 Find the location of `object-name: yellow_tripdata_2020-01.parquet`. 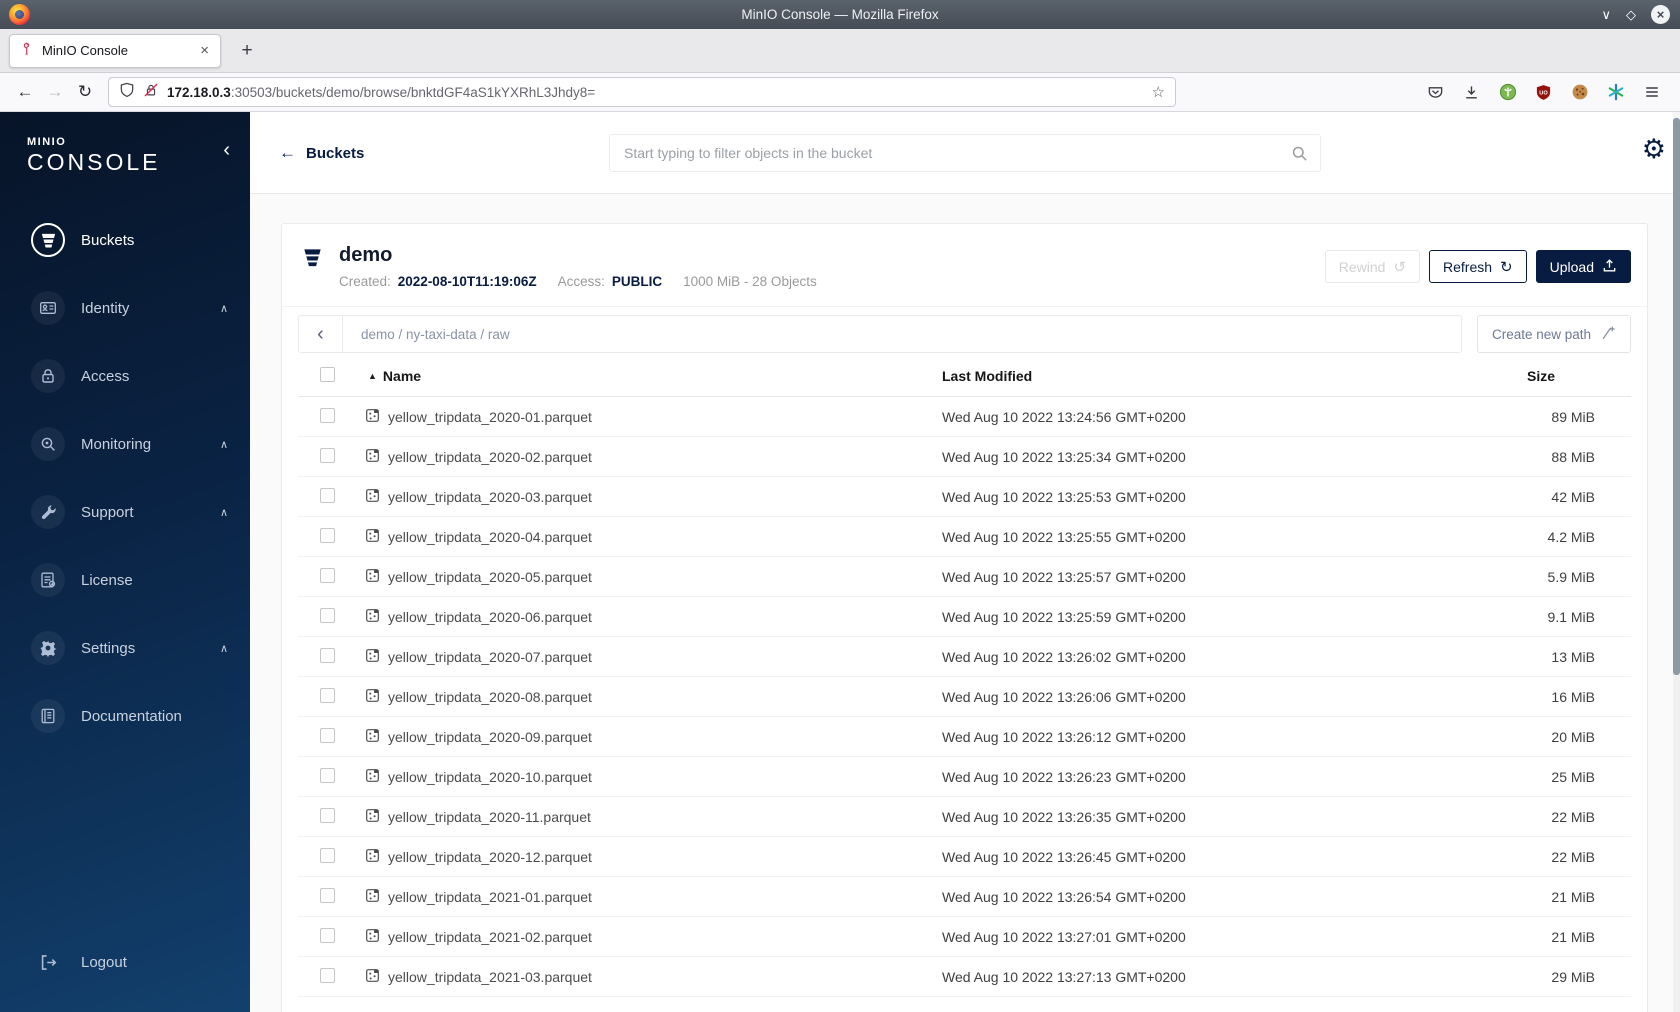

object-name: yellow_tripdata_2020-01.parquet is located at coordinates (490, 417).